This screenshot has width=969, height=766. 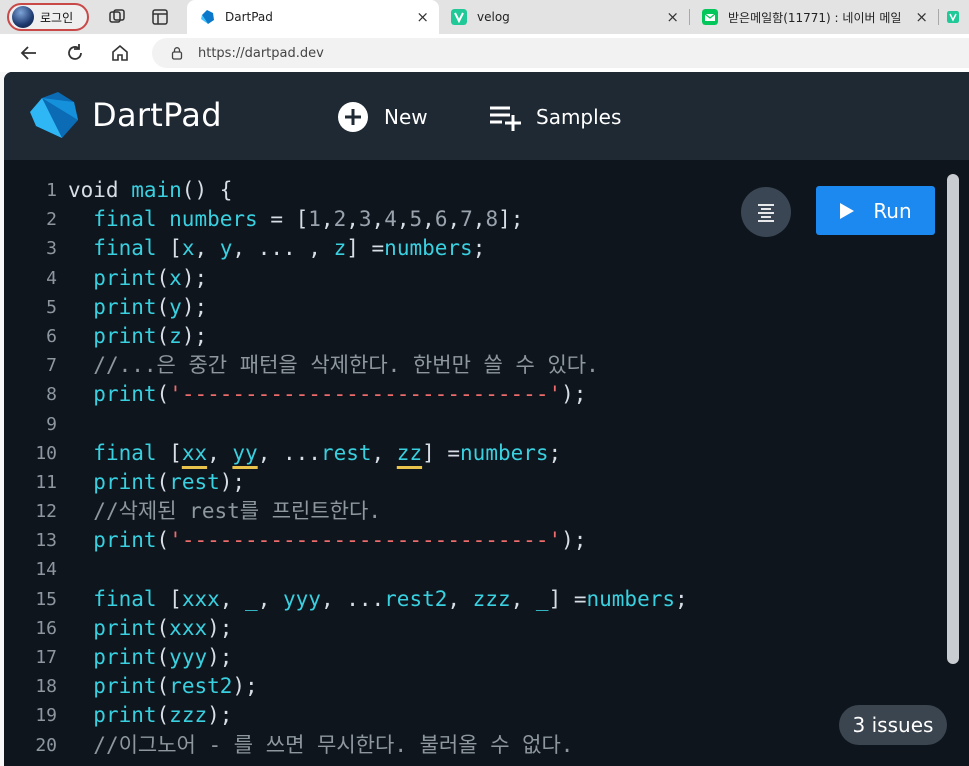 What do you see at coordinates (346, 365) in the screenshot?
I see `code-comment: //...은 중간 패턴을 삭제한다. 한번만 쓸 수 있다.` at bounding box center [346, 365].